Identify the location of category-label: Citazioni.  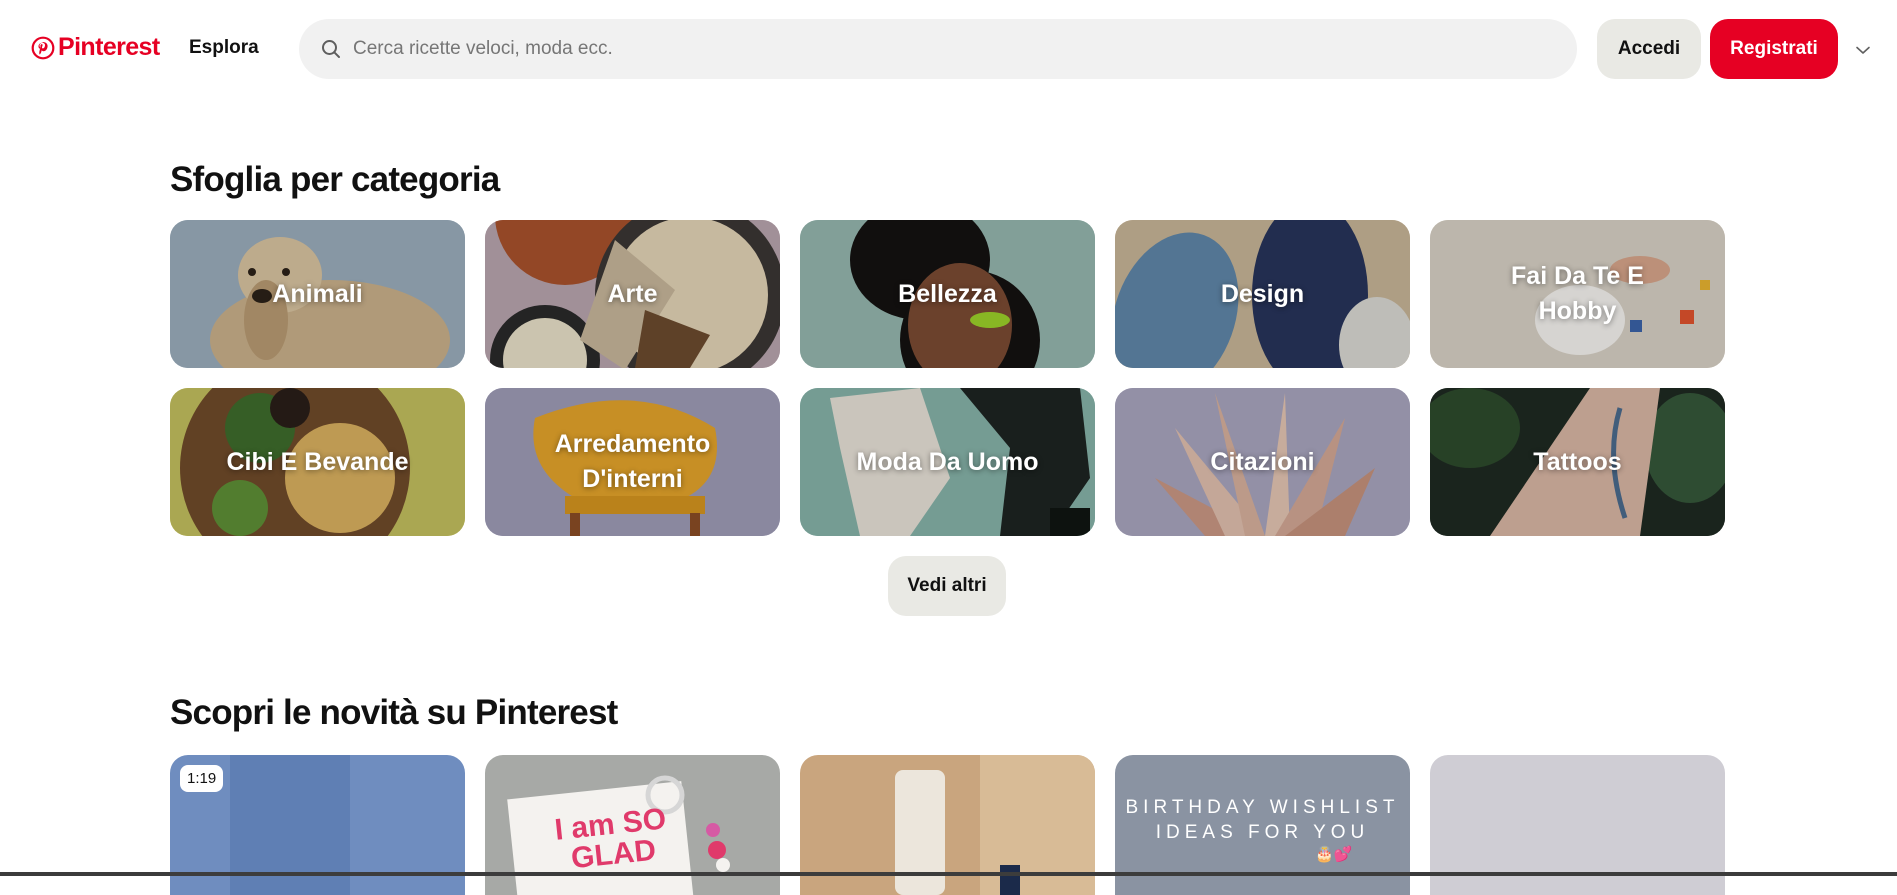
(1262, 461).